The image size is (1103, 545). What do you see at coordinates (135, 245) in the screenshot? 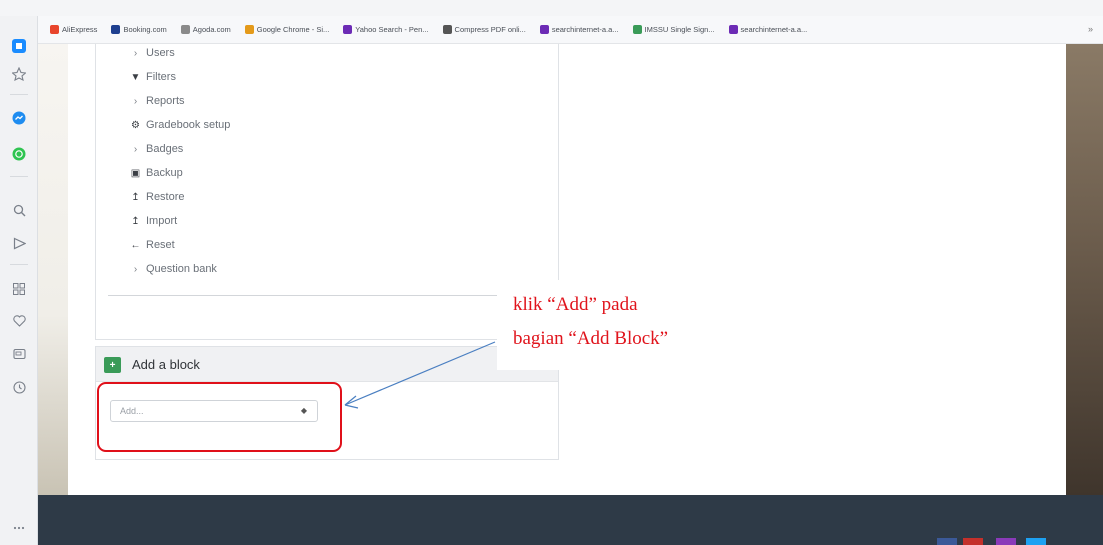
I see `reset-arrow-icon: ←` at bounding box center [135, 245].